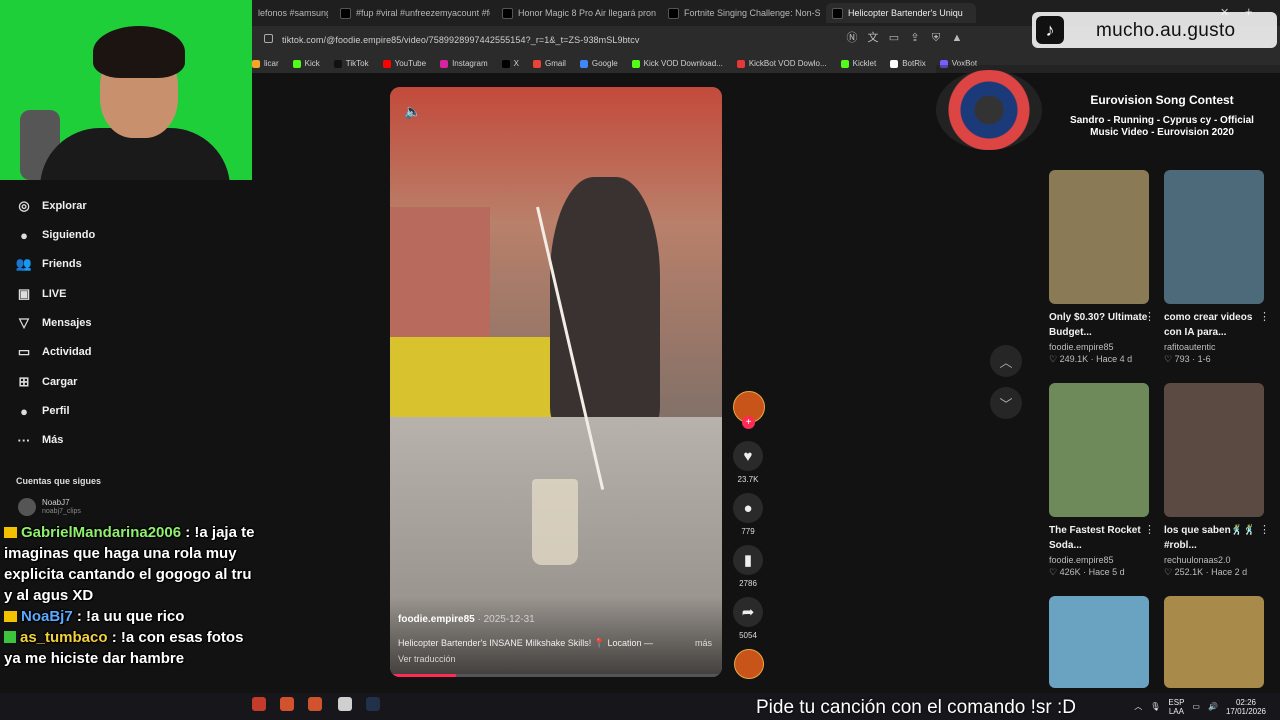  Describe the element at coordinates (1213, 706) in the screenshot. I see `volume-tray-icon: 🔊` at that location.